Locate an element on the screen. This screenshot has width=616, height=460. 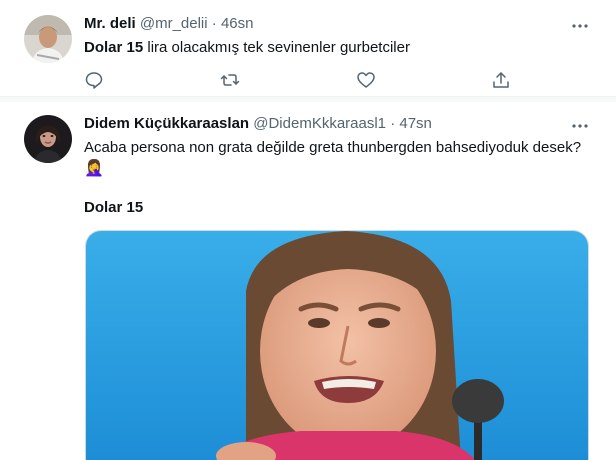
display-name: Mr. deli is located at coordinates (110, 23).